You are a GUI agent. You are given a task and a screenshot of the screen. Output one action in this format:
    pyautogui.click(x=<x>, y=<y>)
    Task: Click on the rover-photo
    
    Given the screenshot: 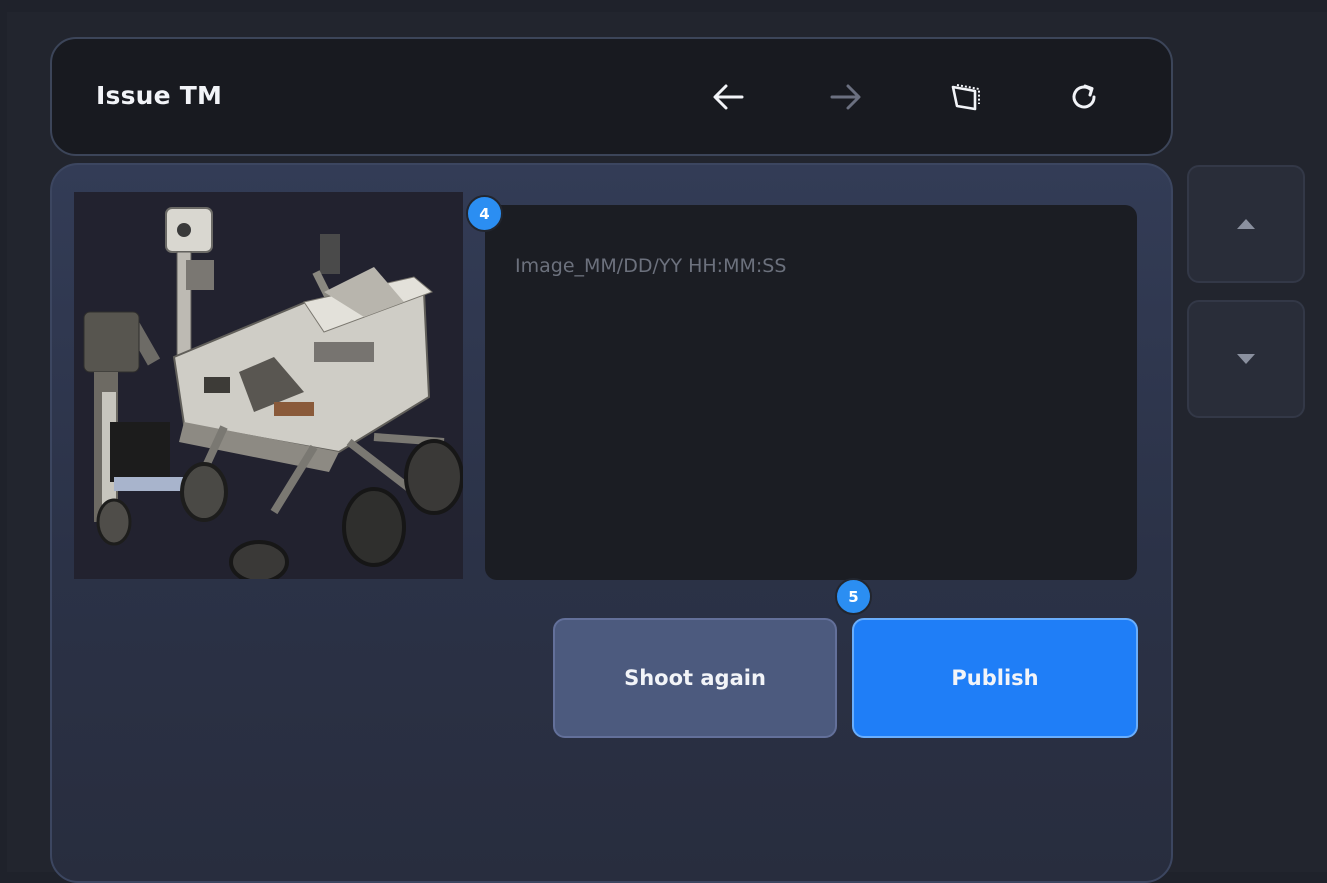 What is the action you would take?
    pyautogui.click(x=268, y=385)
    